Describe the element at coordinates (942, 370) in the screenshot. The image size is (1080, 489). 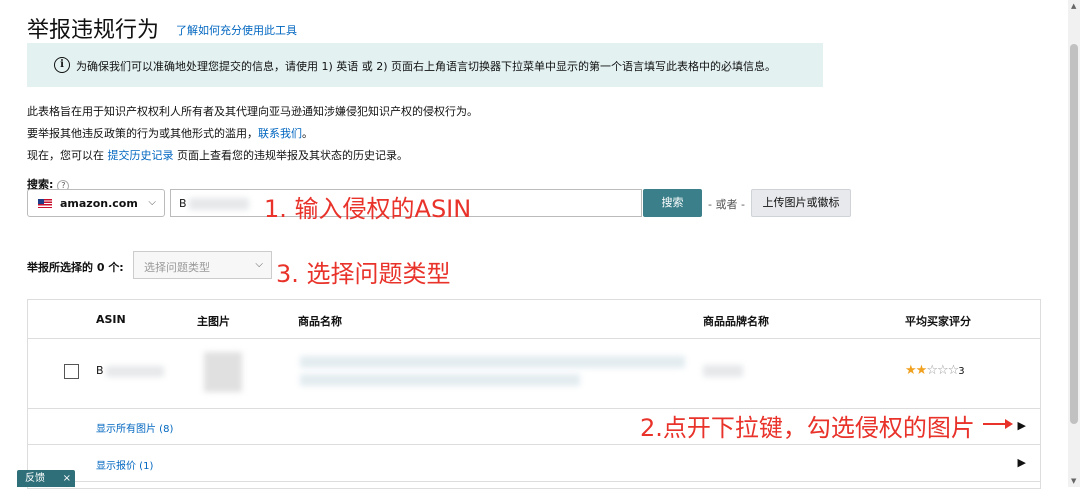
I see `star-empty-icon: ☆☆☆` at that location.